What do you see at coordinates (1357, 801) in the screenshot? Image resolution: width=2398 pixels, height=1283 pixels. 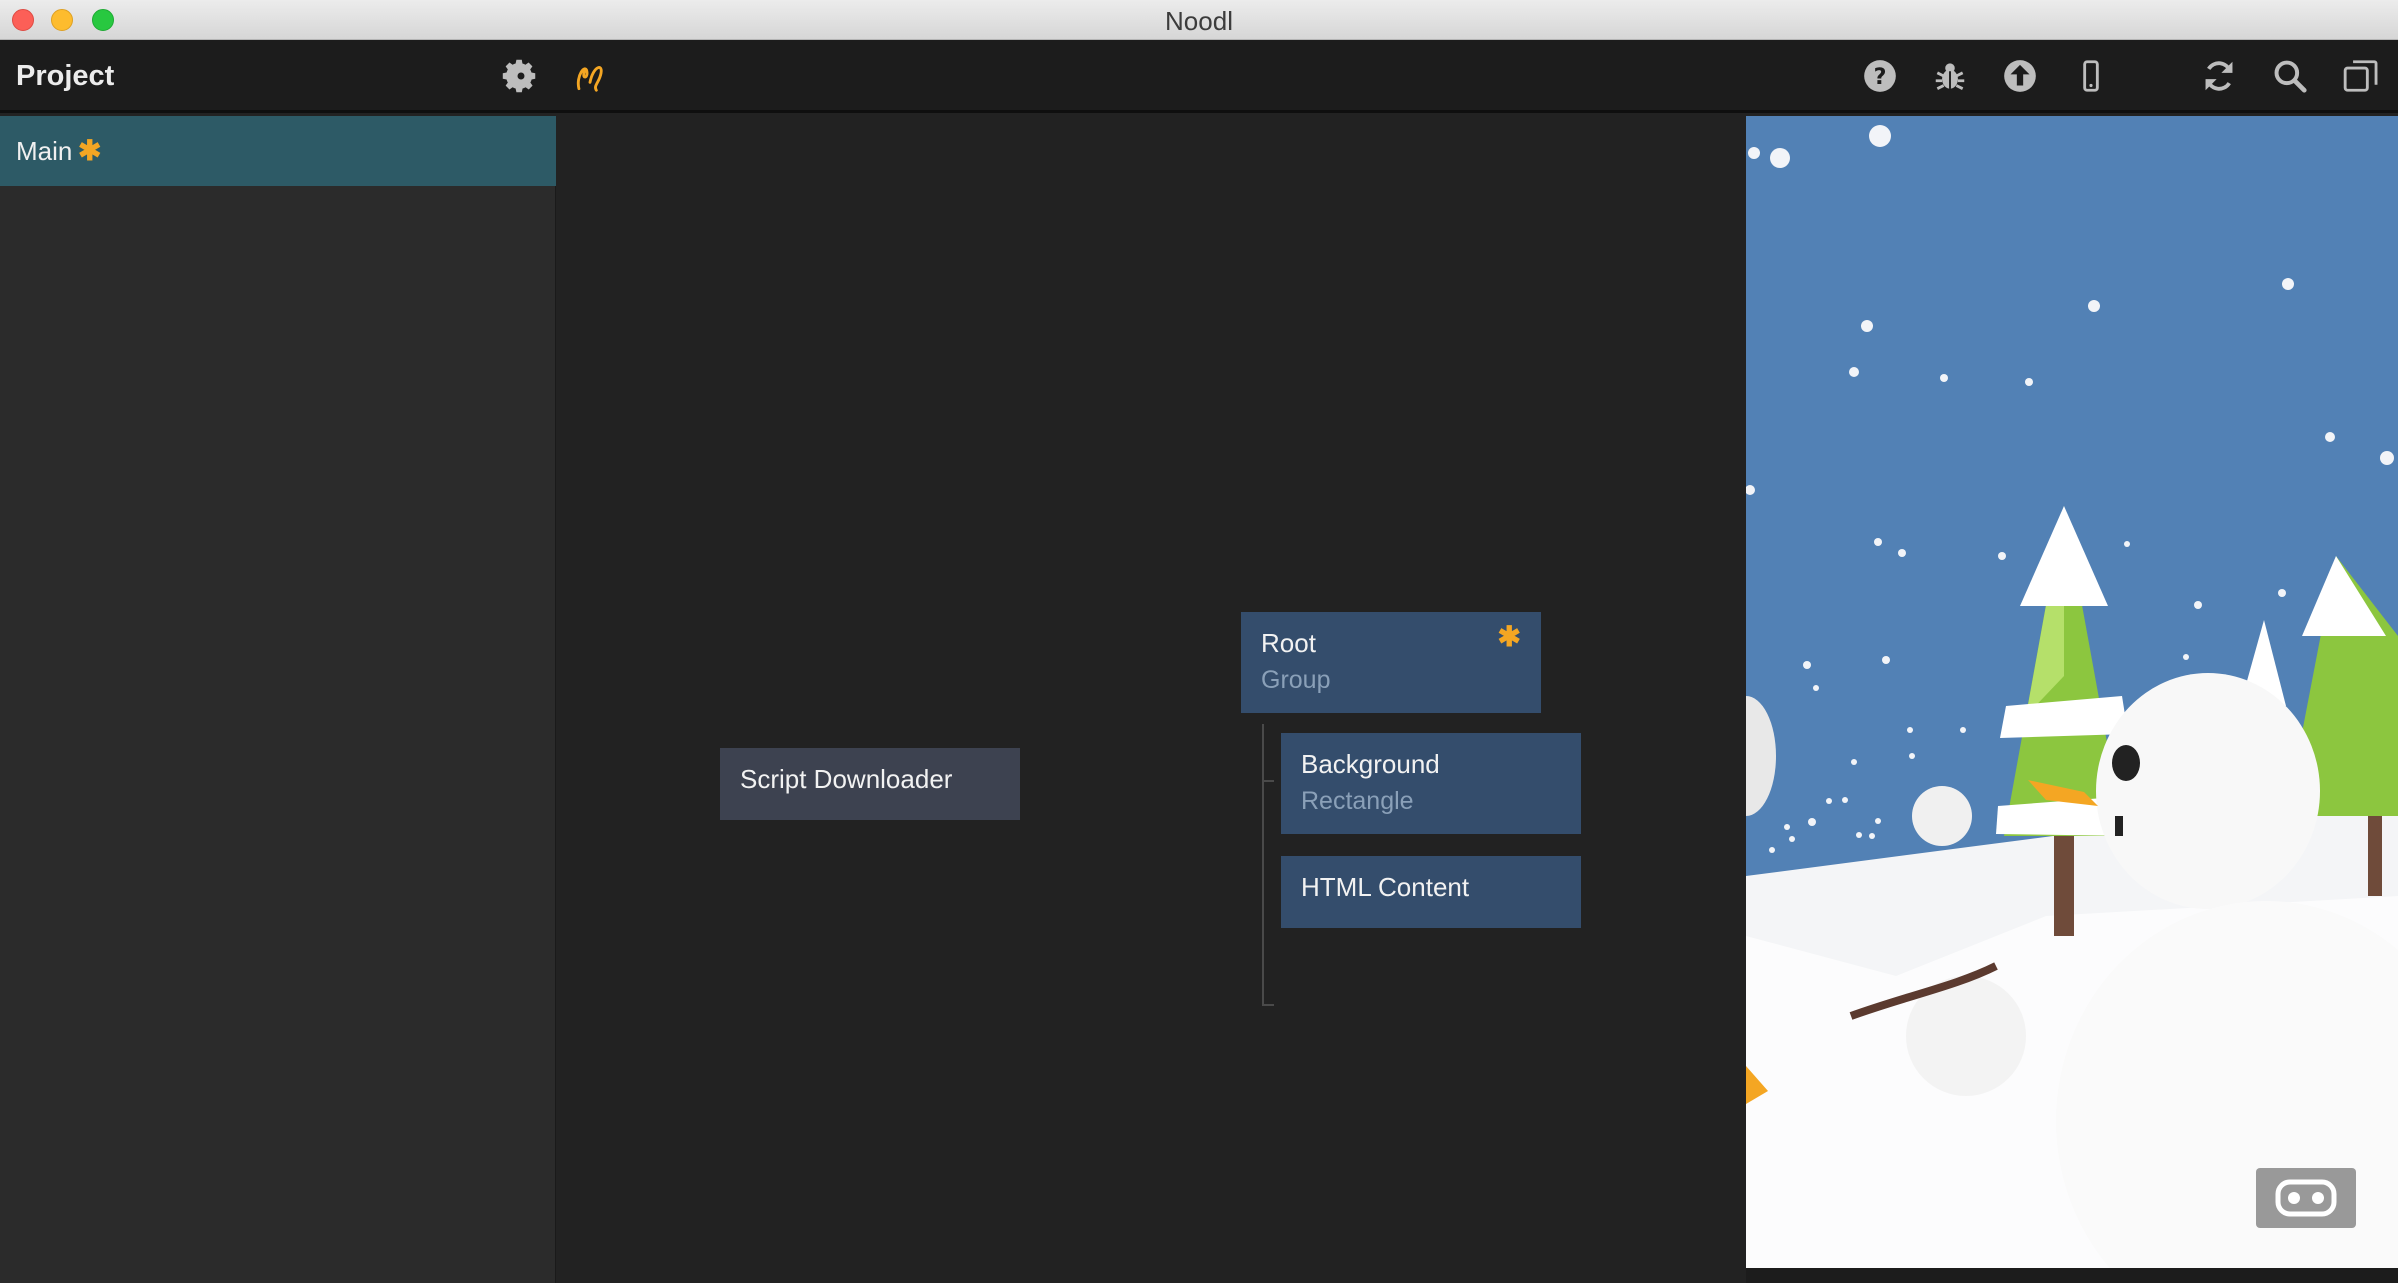 I see `node-type: Rectangle` at bounding box center [1357, 801].